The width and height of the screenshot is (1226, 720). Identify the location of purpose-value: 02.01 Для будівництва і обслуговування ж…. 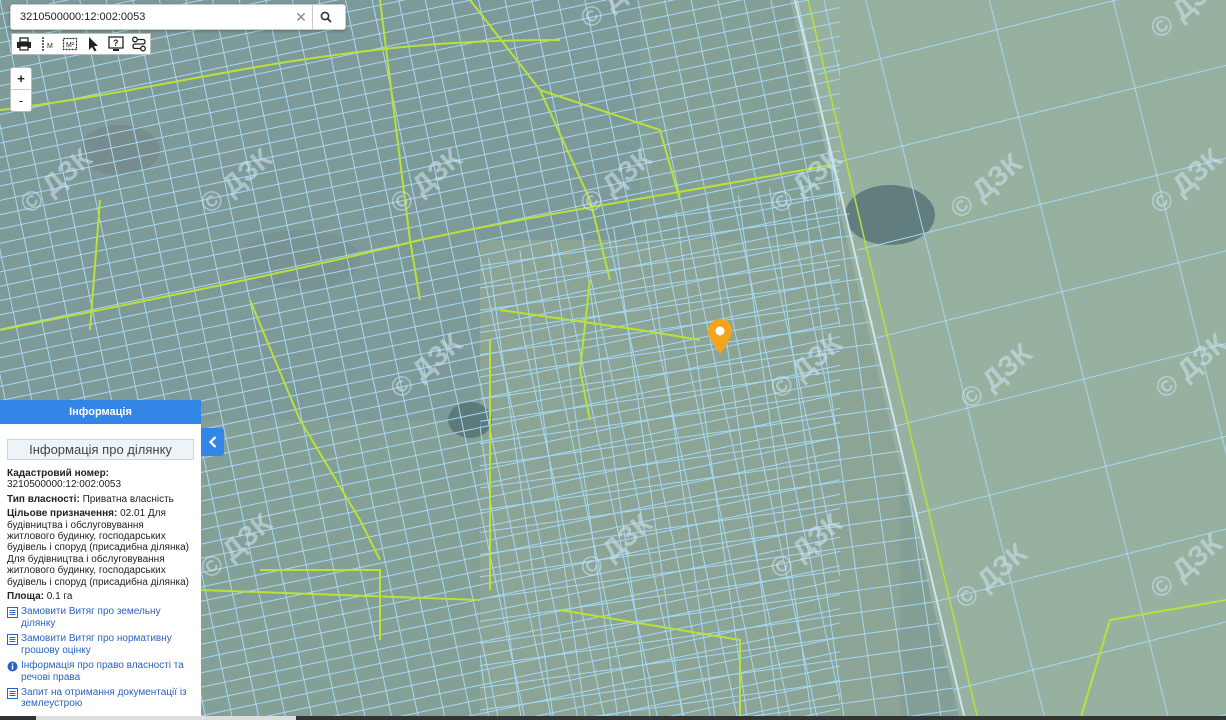
(98, 548).